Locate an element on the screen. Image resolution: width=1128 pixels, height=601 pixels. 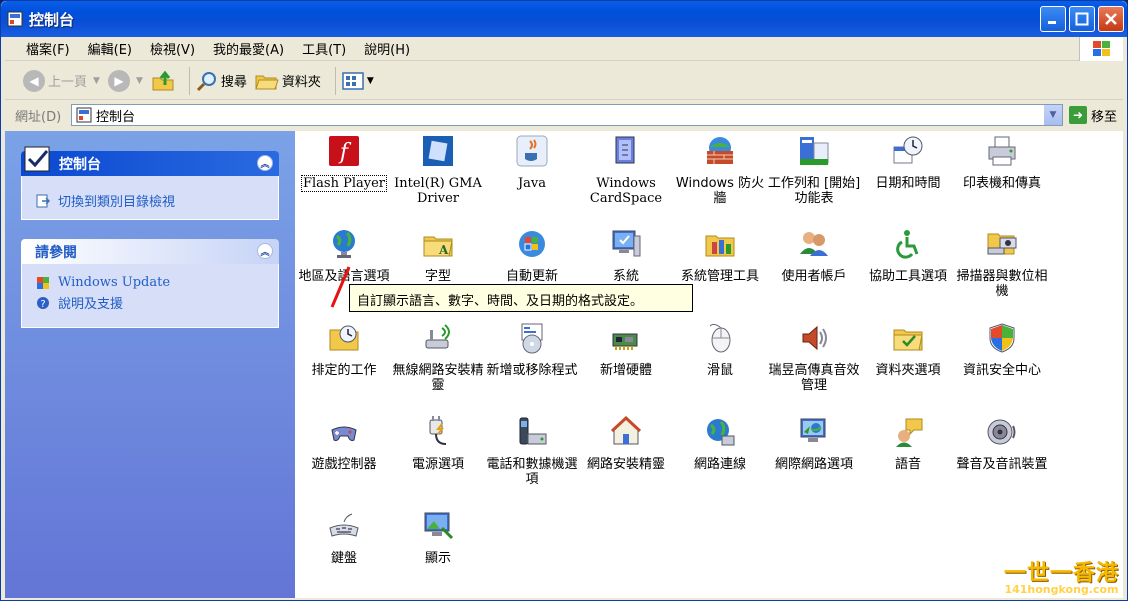
forward-dropdown-icon: ▼ is located at coordinates (139, 81).